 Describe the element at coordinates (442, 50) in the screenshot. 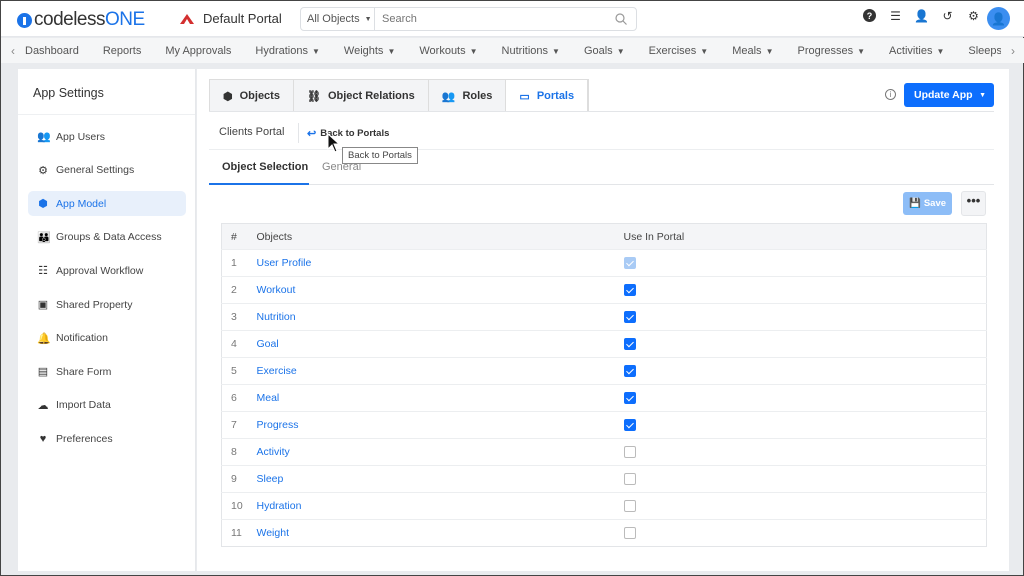

I see `nav-item-label: Workouts` at that location.